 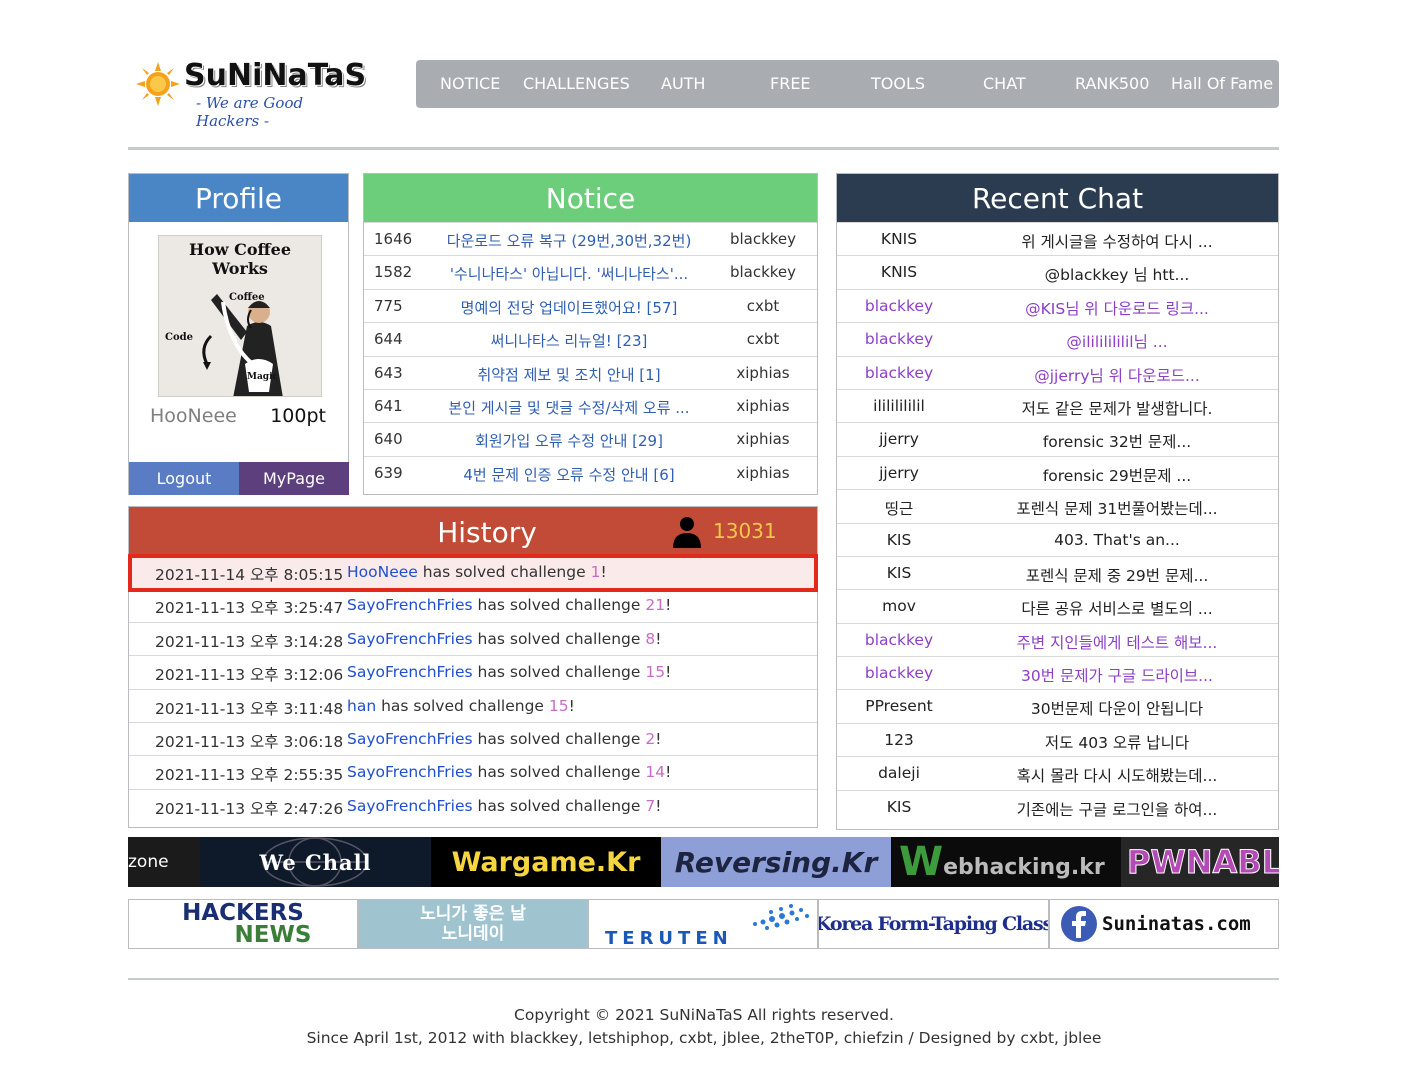 What do you see at coordinates (1117, 742) in the screenshot?
I see `chat-message: 저도 403 오류 납니다` at bounding box center [1117, 742].